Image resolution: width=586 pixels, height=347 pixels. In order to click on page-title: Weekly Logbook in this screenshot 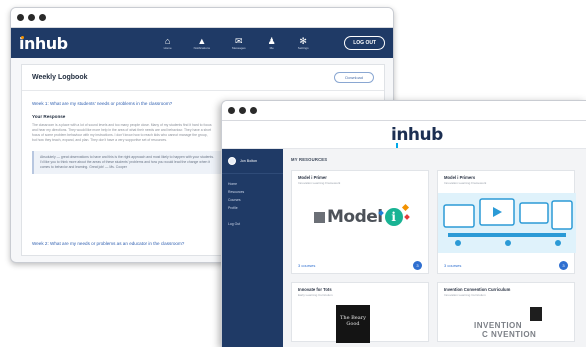, I will do `click(60, 77)`.